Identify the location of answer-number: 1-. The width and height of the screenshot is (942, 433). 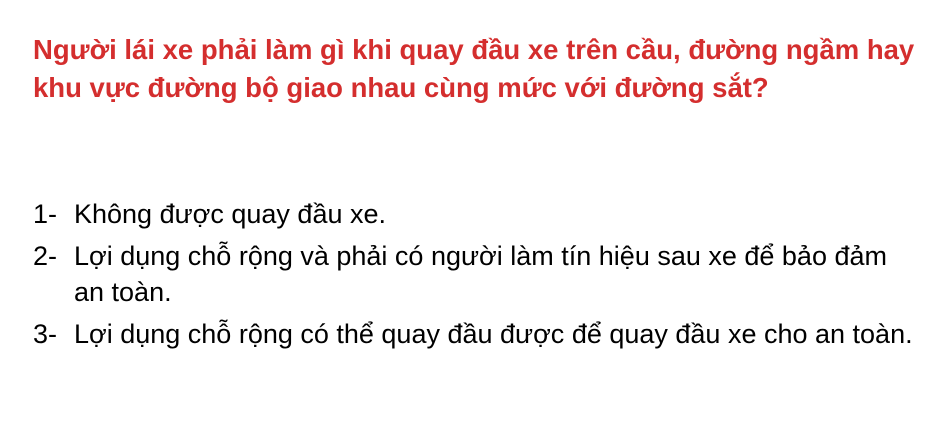
(45, 214).